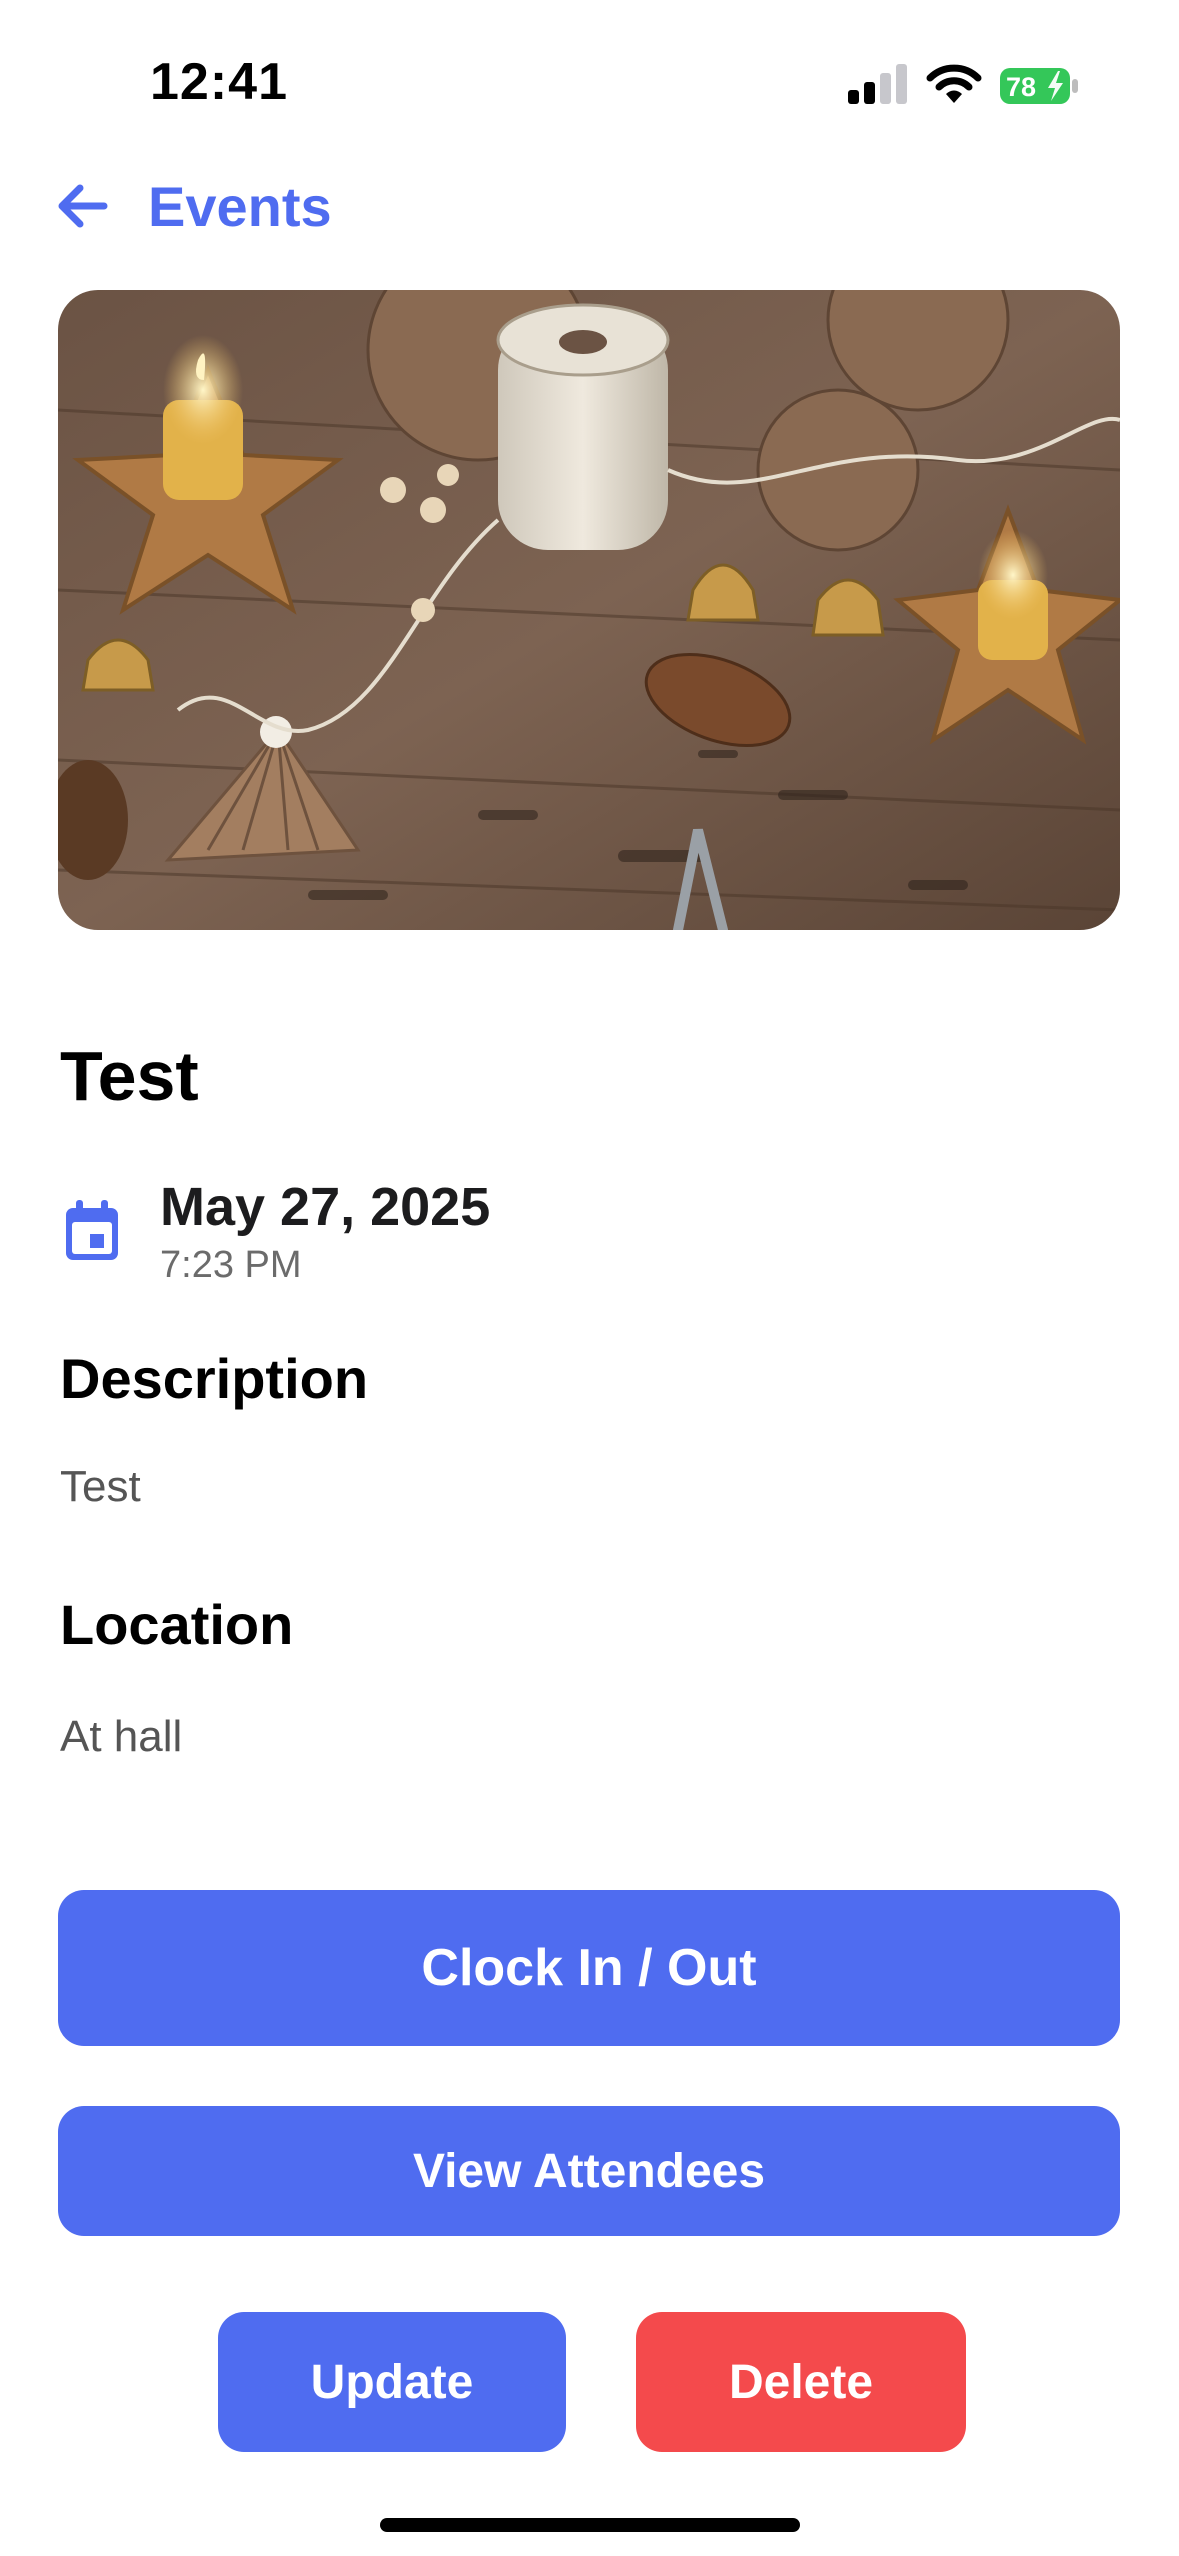  I want to click on update-label: Update, so click(392, 2382).